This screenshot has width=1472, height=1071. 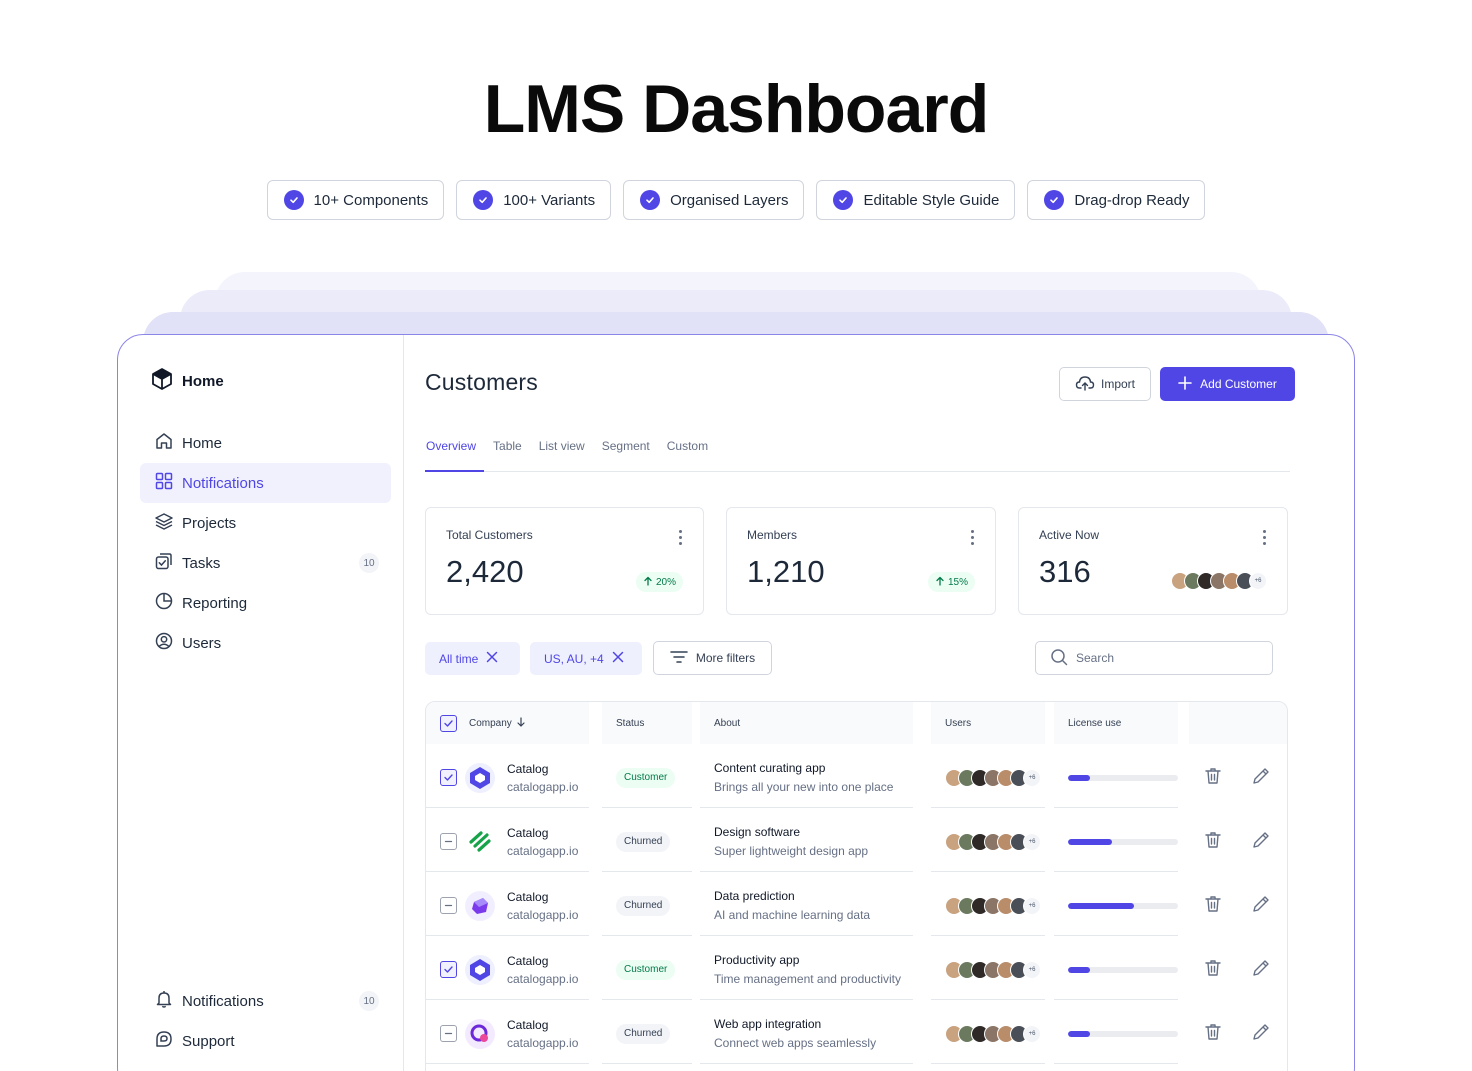 I want to click on sidebar-item-tasks: Tasks 10, so click(x=265, y=563).